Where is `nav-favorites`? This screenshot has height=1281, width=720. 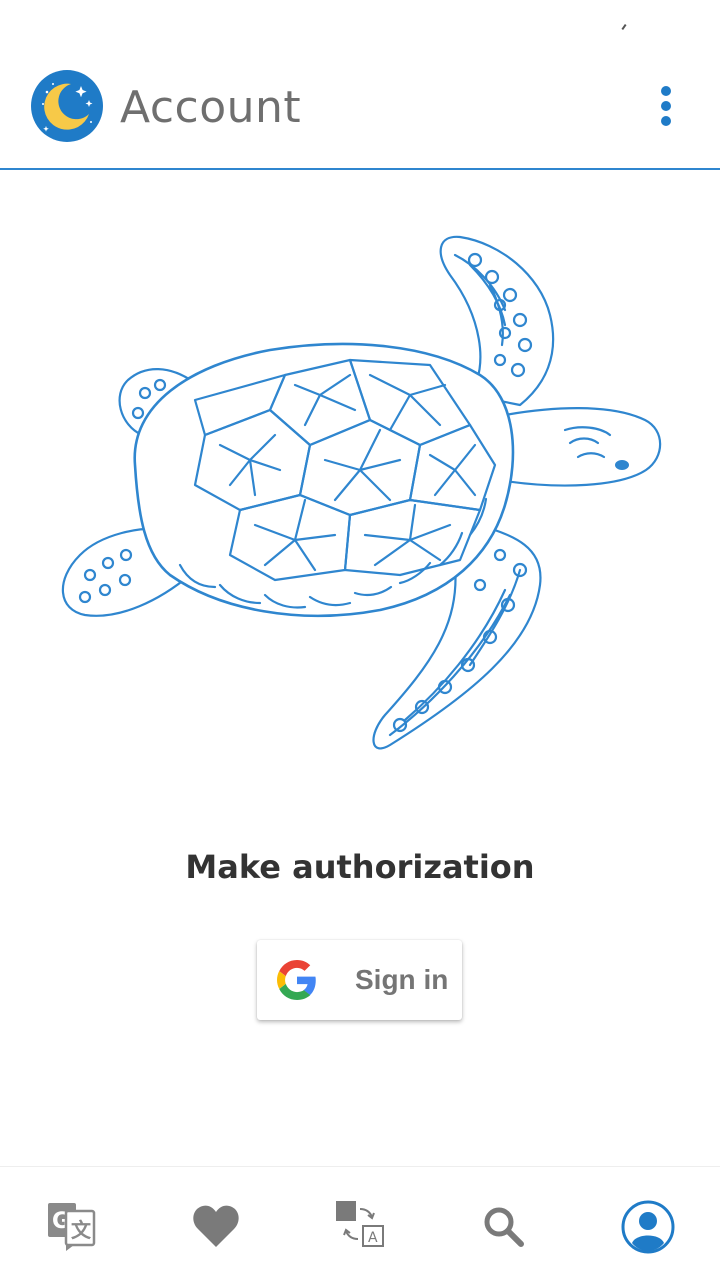 nav-favorites is located at coordinates (216, 1227).